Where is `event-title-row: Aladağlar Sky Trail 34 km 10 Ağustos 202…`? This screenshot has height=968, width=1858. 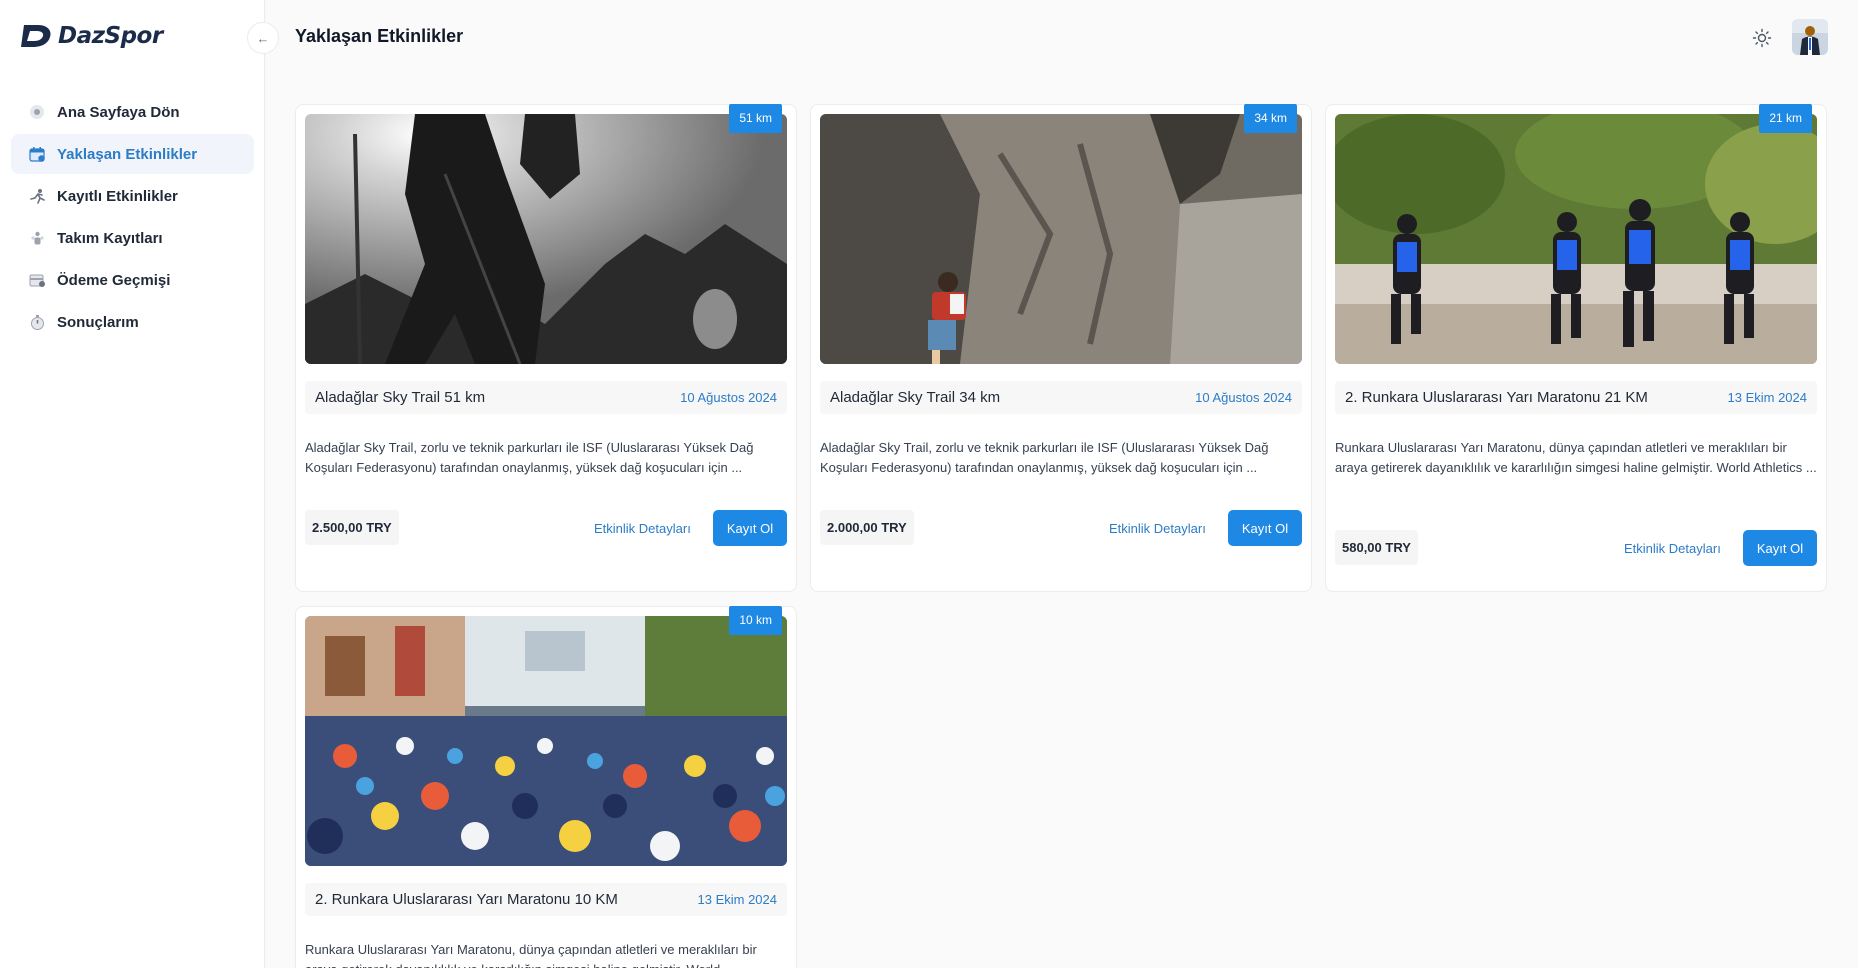
event-title-row: Aladağlar Sky Trail 34 km 10 Ağustos 202… is located at coordinates (1061, 397).